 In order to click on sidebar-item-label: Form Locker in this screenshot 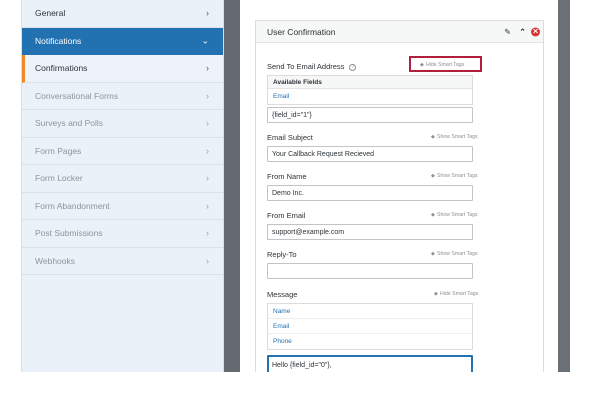, I will do `click(59, 178)`.